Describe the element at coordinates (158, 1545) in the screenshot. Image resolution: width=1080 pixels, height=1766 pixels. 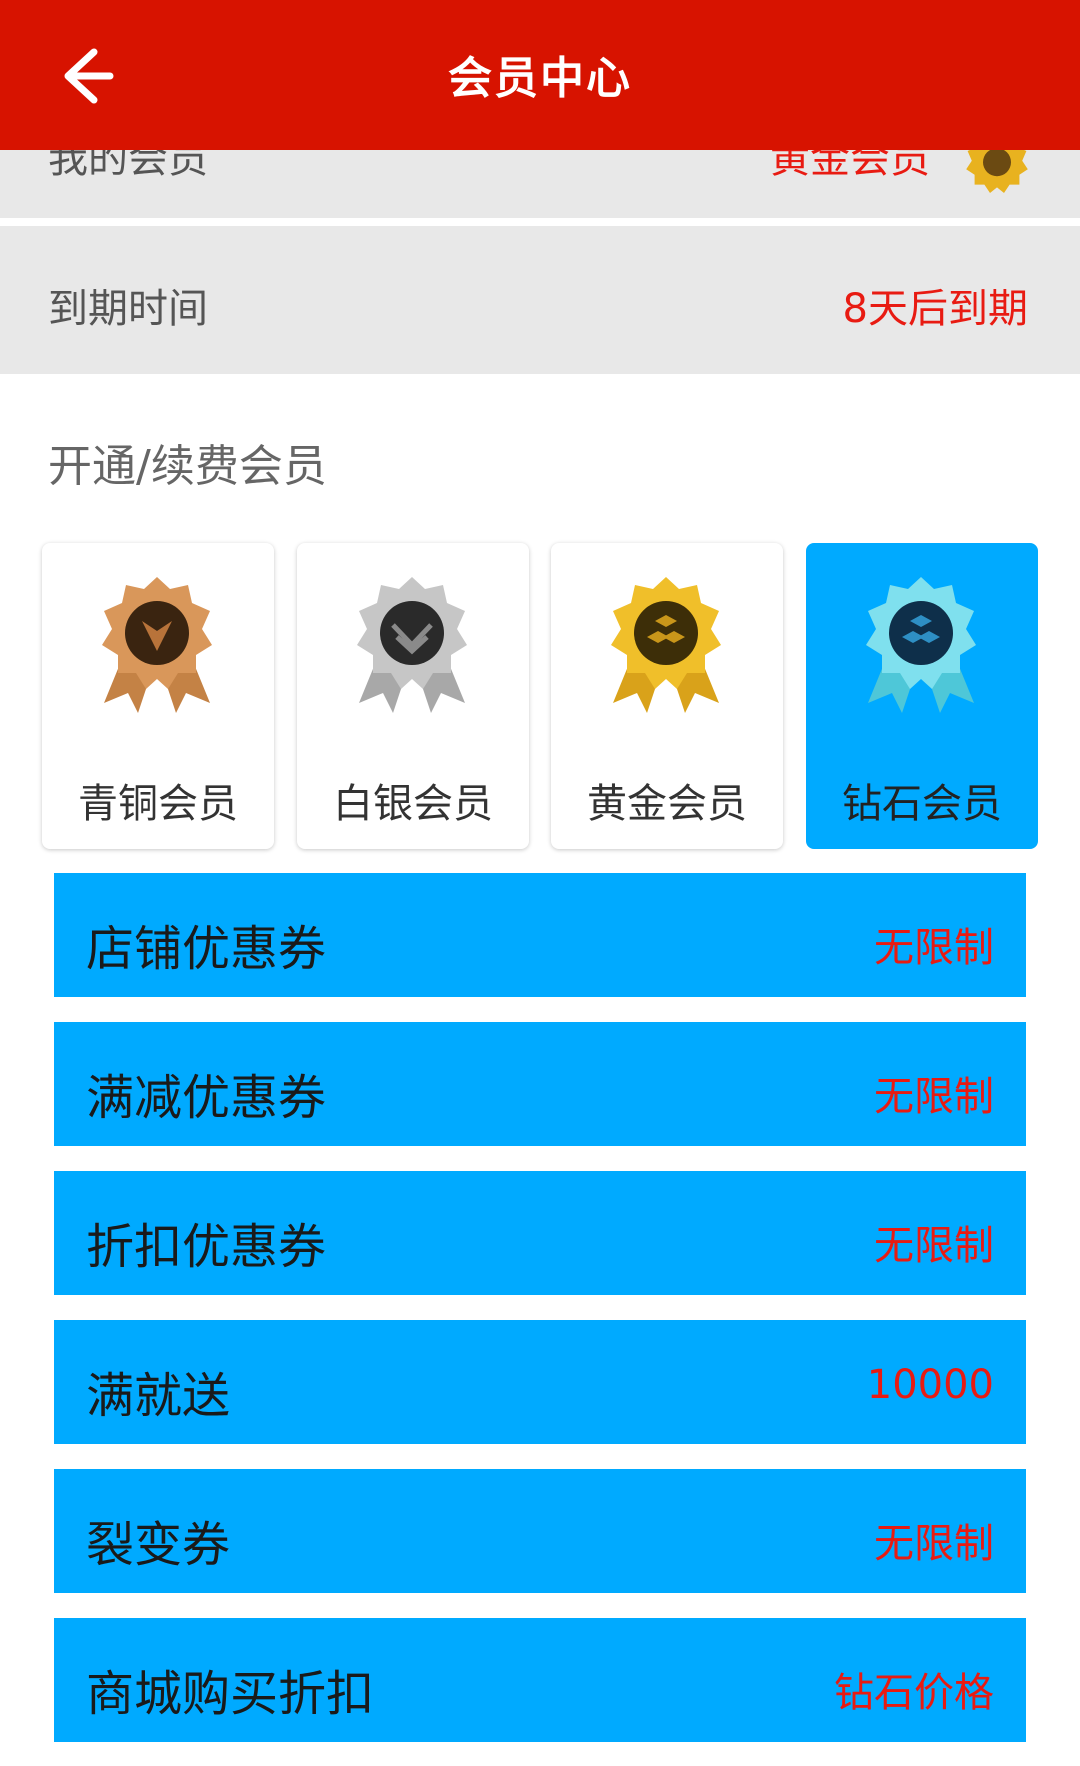
I see `benefit-name: 裂变券` at that location.